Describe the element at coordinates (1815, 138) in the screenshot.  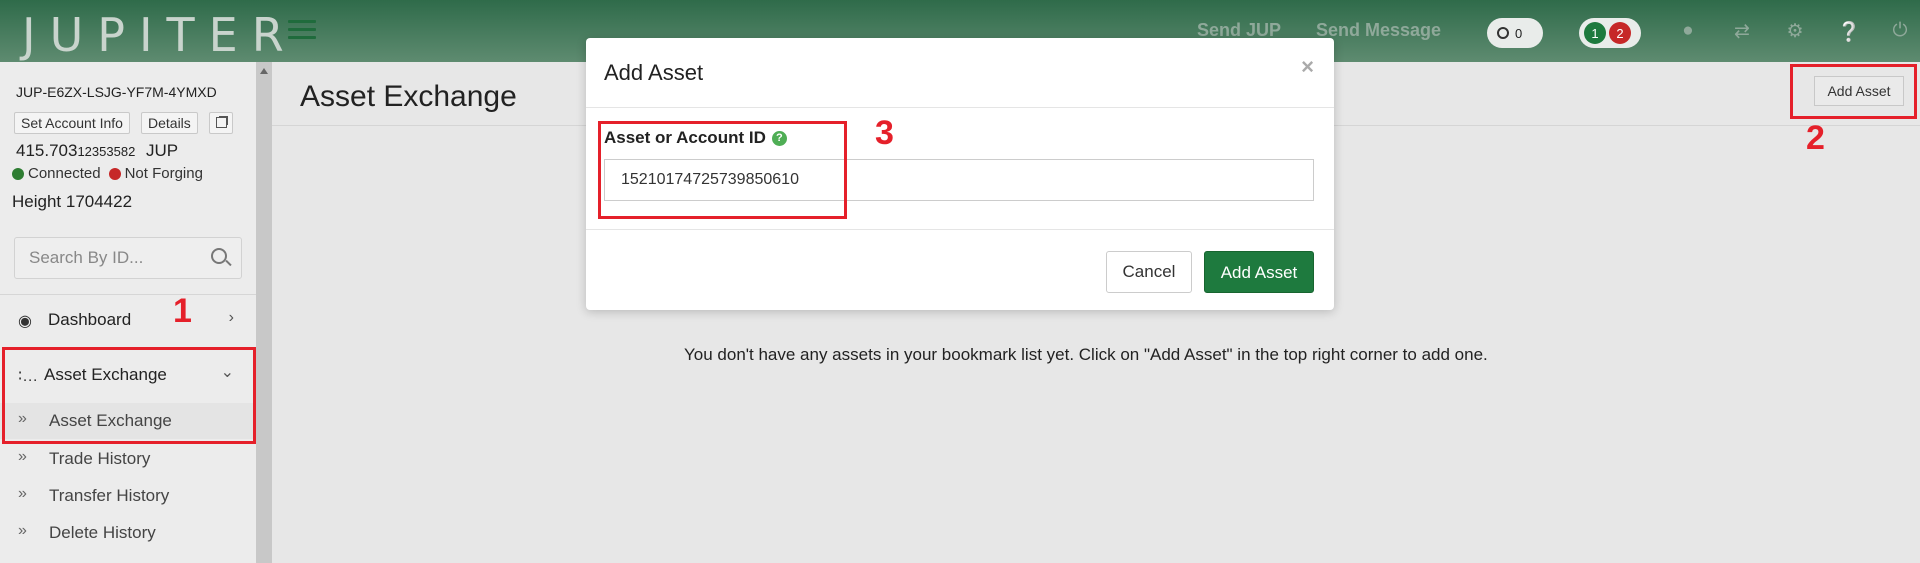
I see `annotation-number-2: 2` at that location.